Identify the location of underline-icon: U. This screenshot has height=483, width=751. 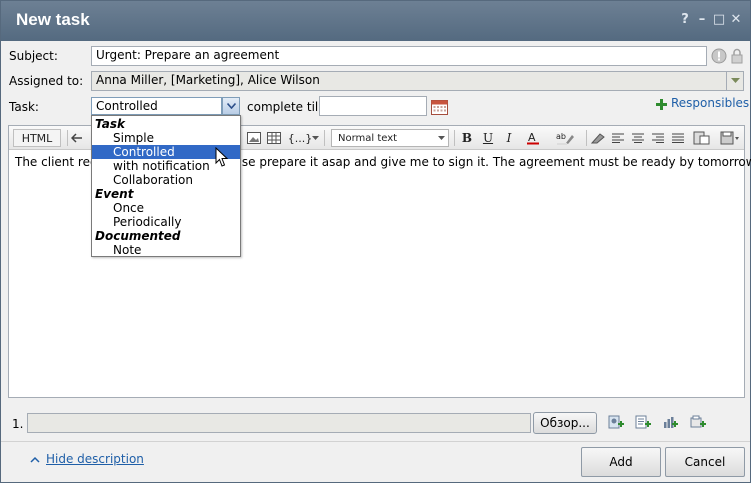
(488, 138).